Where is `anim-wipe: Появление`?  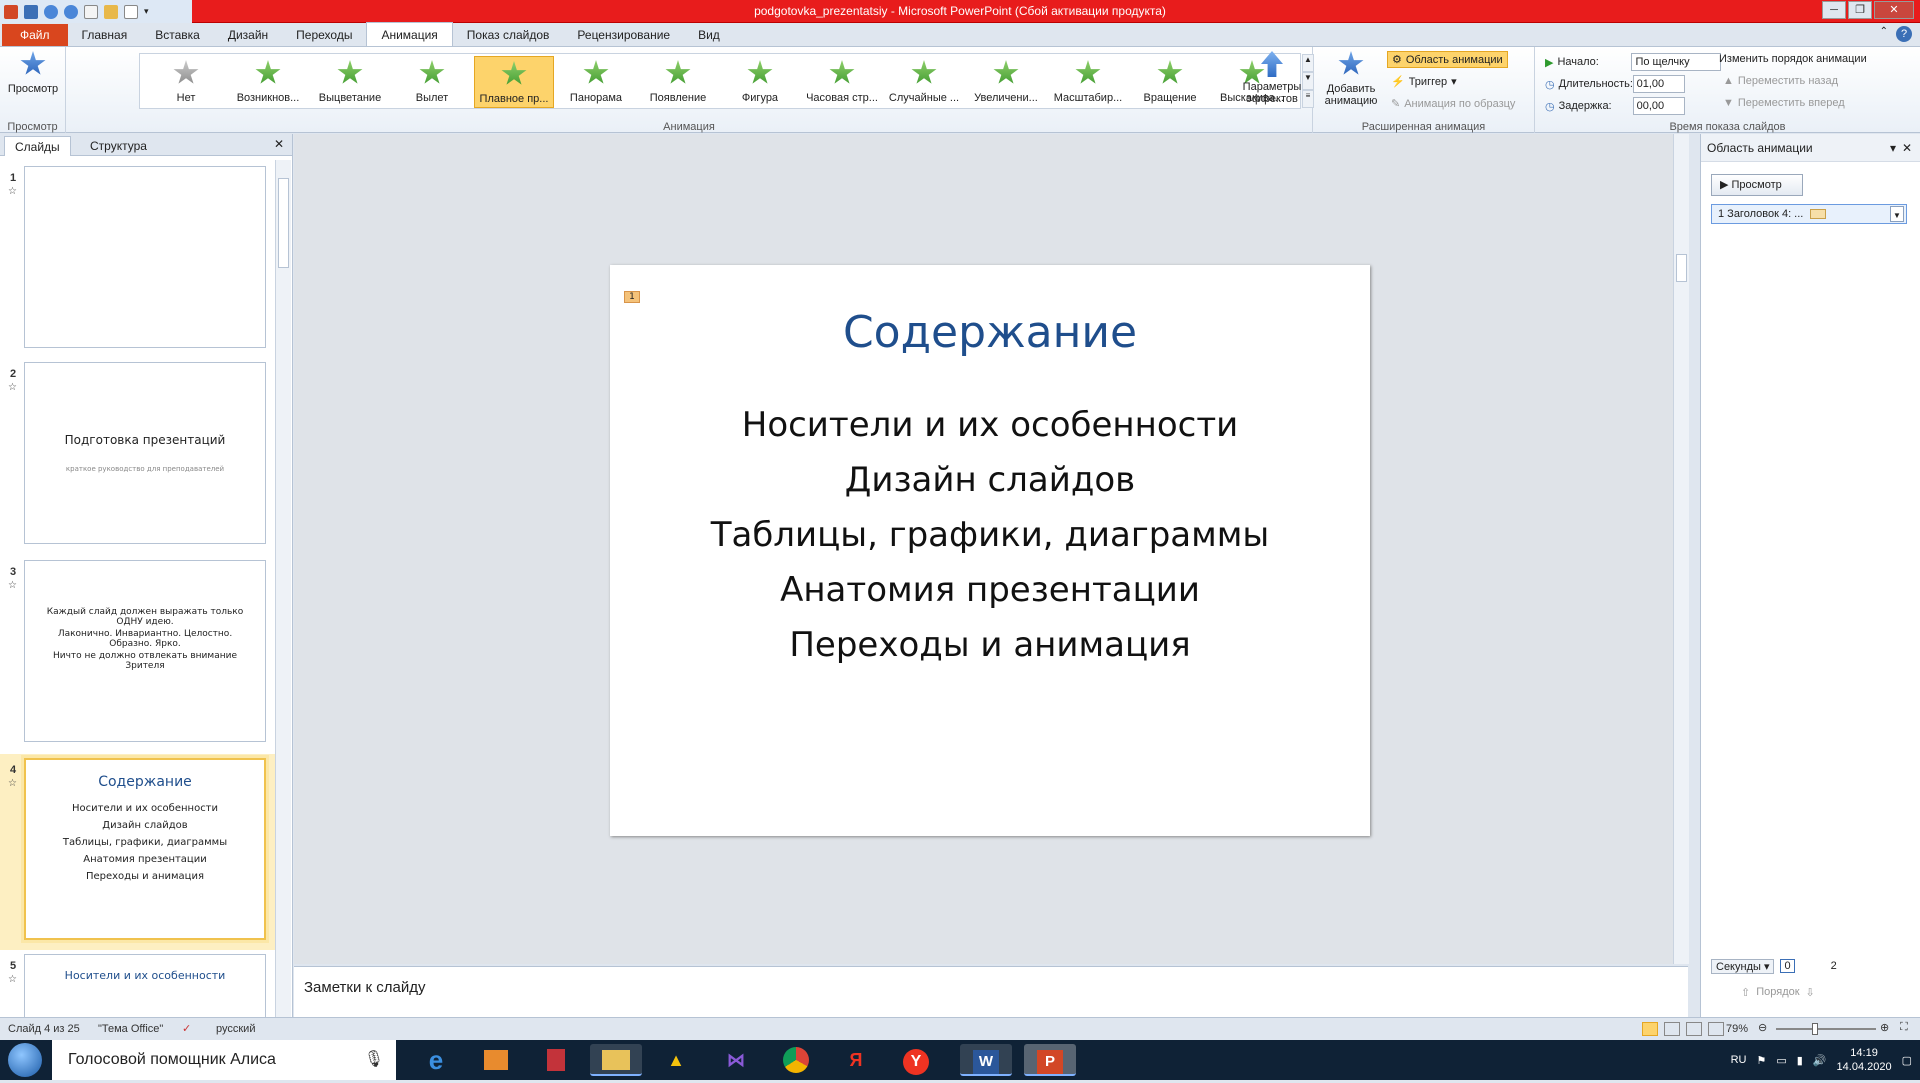 anim-wipe: Появление is located at coordinates (678, 82).